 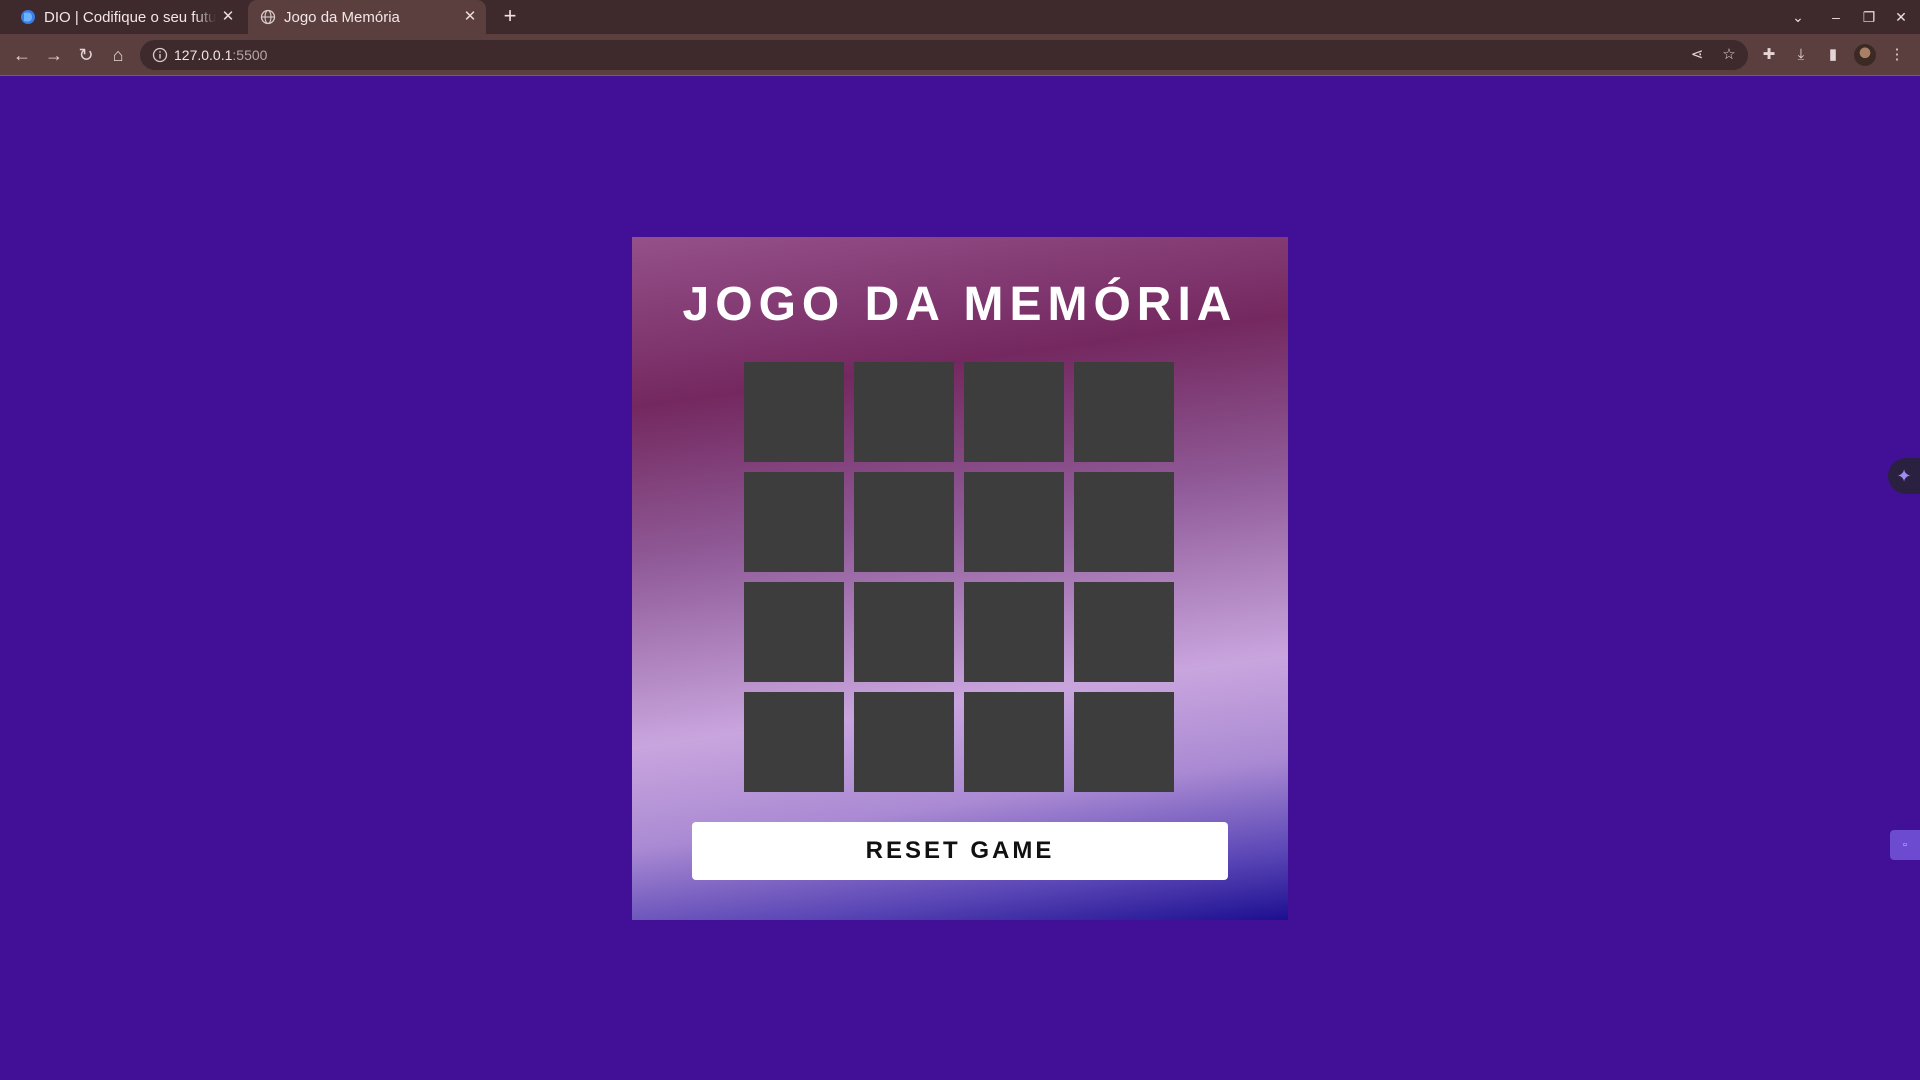 I want to click on back-arrow-icon: ←, so click(x=22, y=55).